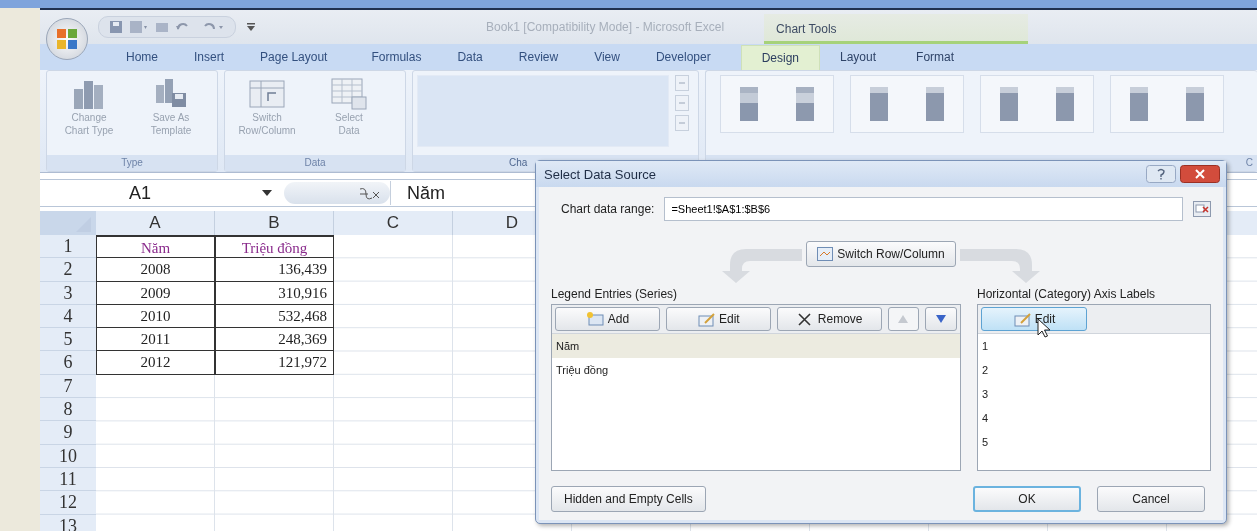 Image resolution: width=1257 pixels, height=531 pixels. What do you see at coordinates (829, 319) in the screenshot?
I see `remove-button: Remove` at bounding box center [829, 319].